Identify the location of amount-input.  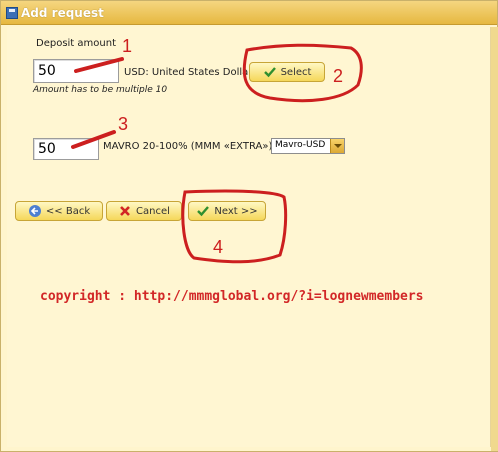
(76, 71).